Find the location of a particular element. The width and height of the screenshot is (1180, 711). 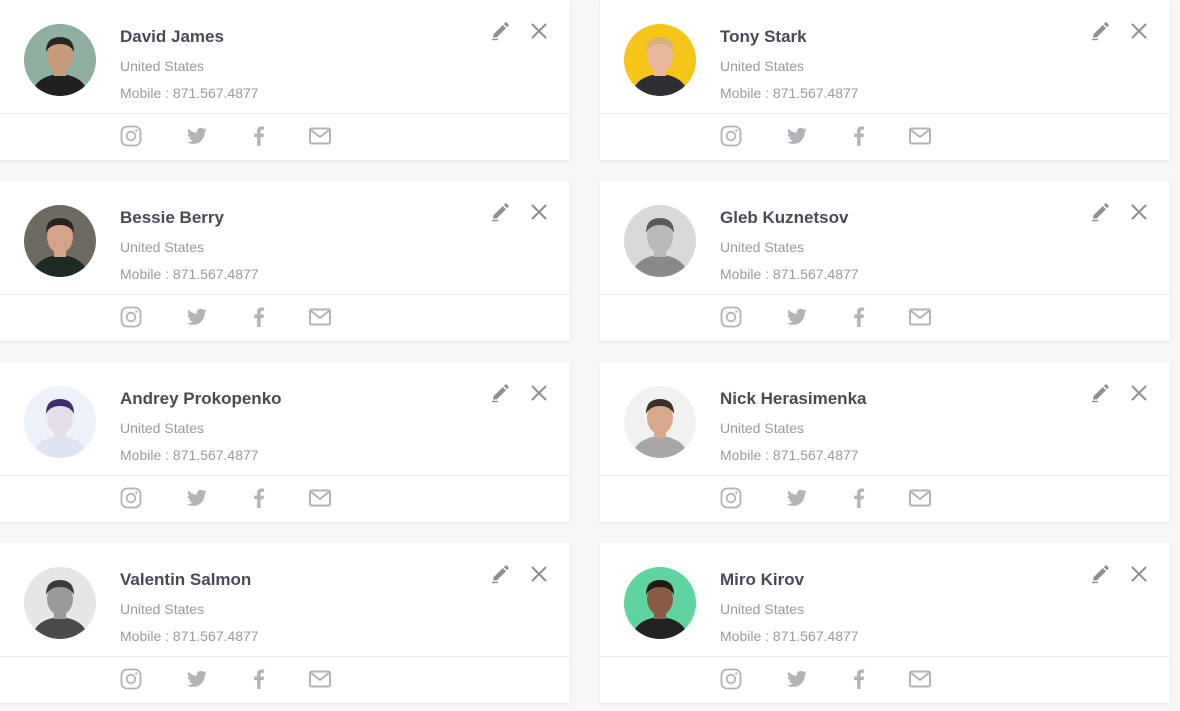

contact-name: Valentin Salmon is located at coordinates (186, 579).